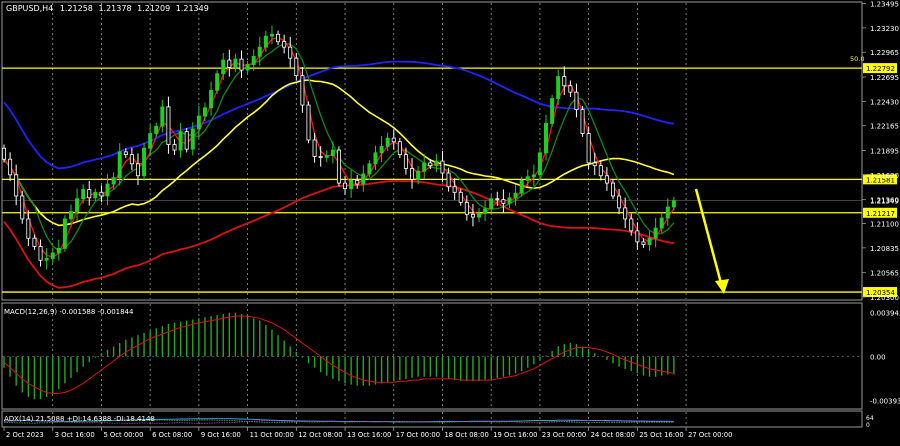 This screenshot has height=446, width=900. I want to click on adx-label: ADX(14) 21.5088 +DI:14.6388 -DI:18.4148, so click(79, 419).